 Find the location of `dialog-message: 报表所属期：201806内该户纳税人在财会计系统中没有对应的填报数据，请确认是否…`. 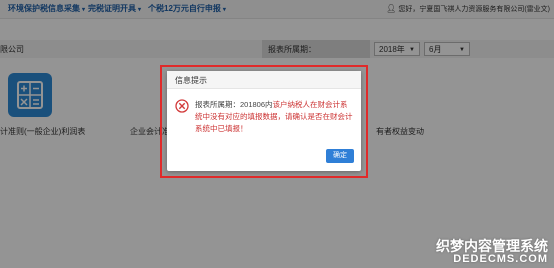

dialog-message: 报表所属期：201806内该户纳税人在财会计系统中没有对应的填报数据，请确认是否… is located at coordinates (274, 117).